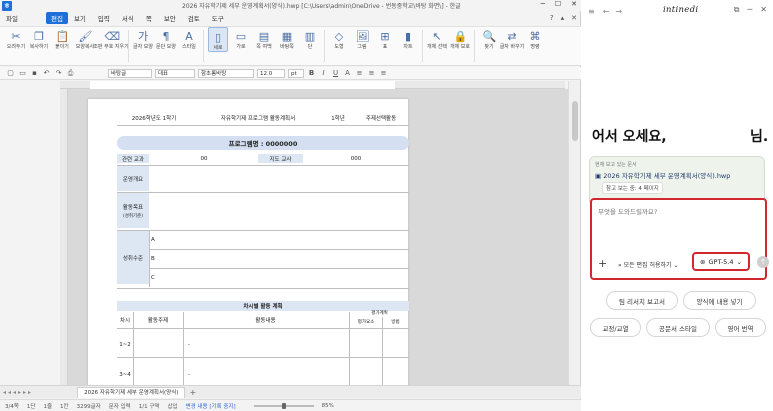 This screenshot has height=411, width=773. Describe the element at coordinates (591, 11) in the screenshot. I see `menu-icon: ≡` at that location.